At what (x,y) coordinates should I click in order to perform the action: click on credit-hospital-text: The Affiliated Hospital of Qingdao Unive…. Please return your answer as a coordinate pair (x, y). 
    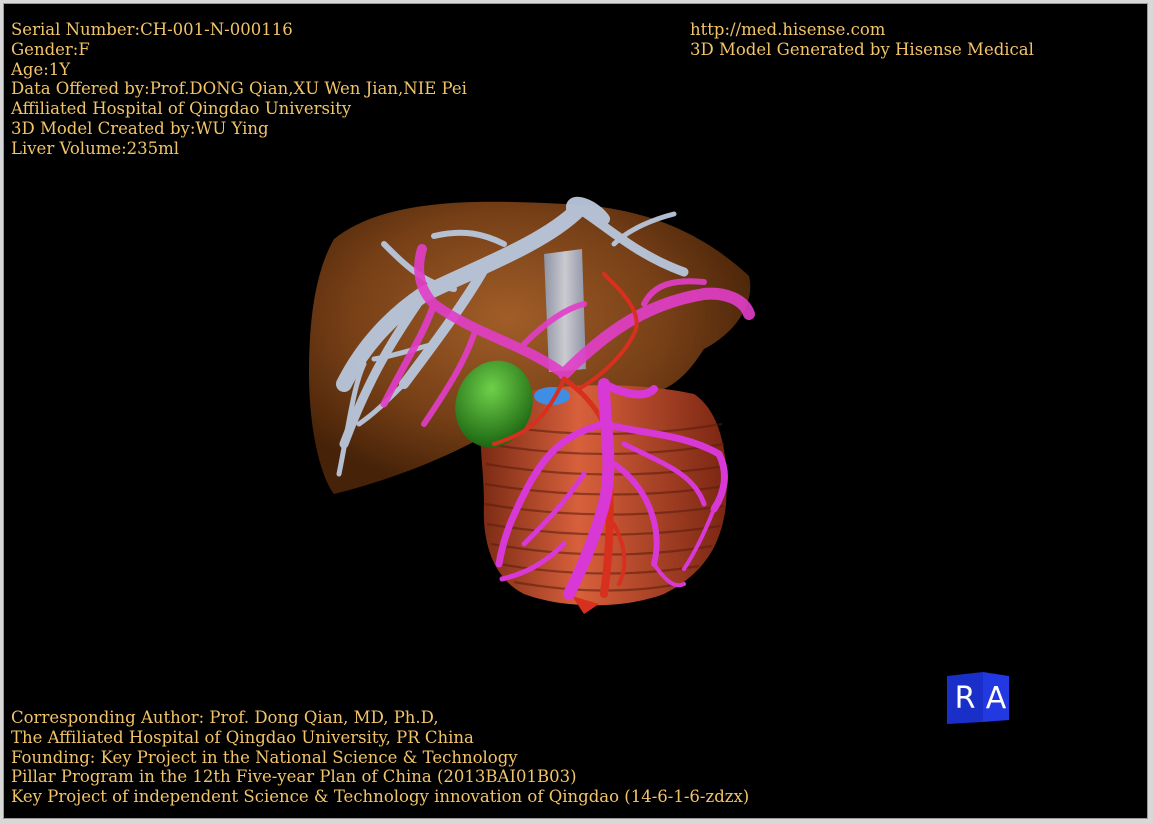
    Looking at the image, I should click on (242, 737).